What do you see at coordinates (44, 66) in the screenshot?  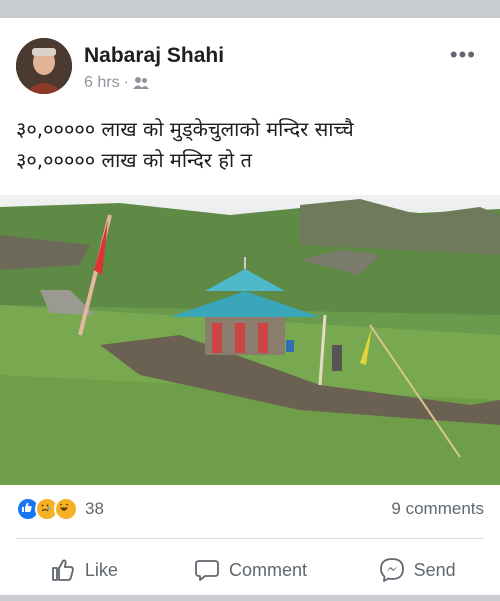 I see `avatar` at bounding box center [44, 66].